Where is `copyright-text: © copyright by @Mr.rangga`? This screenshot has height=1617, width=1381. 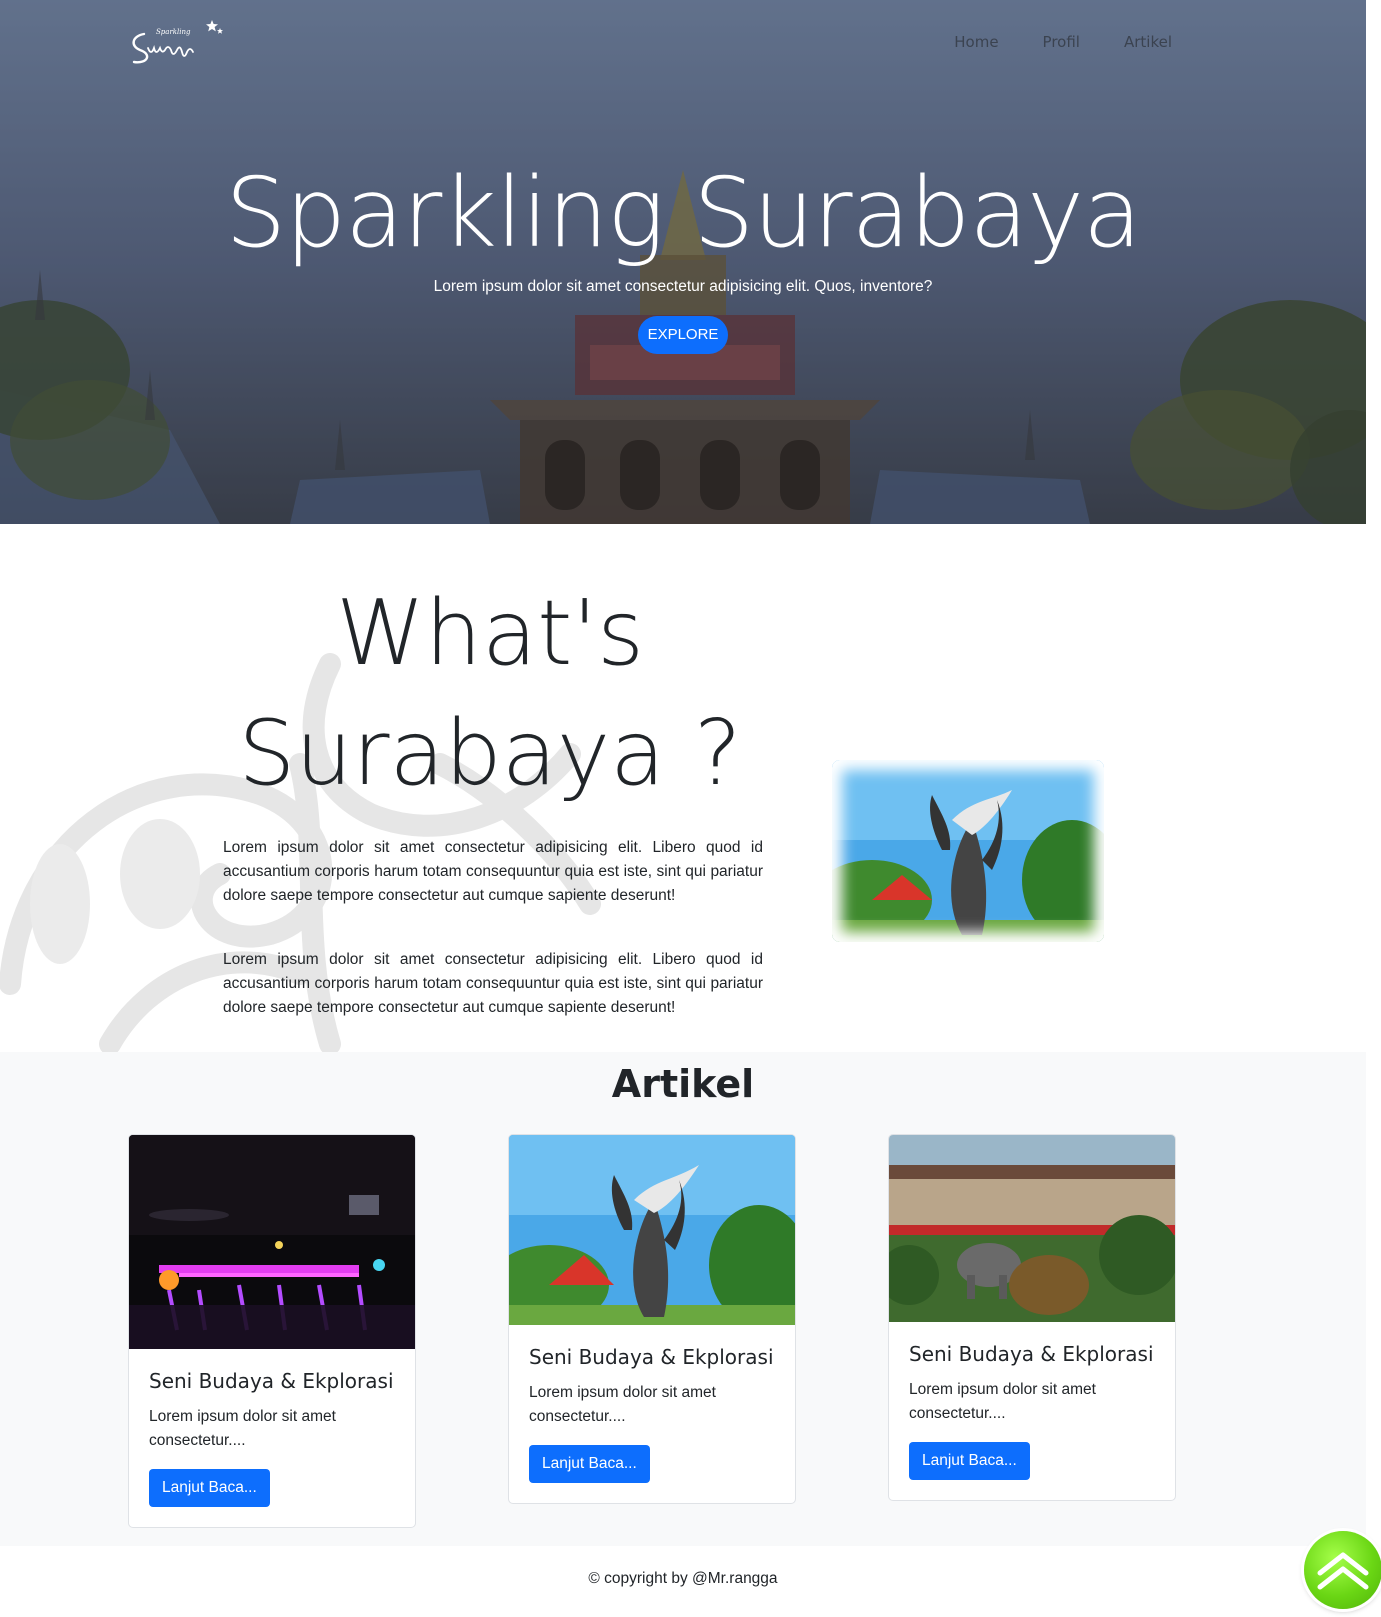
copyright-text: © copyright by @Mr.rangga is located at coordinates (683, 1578).